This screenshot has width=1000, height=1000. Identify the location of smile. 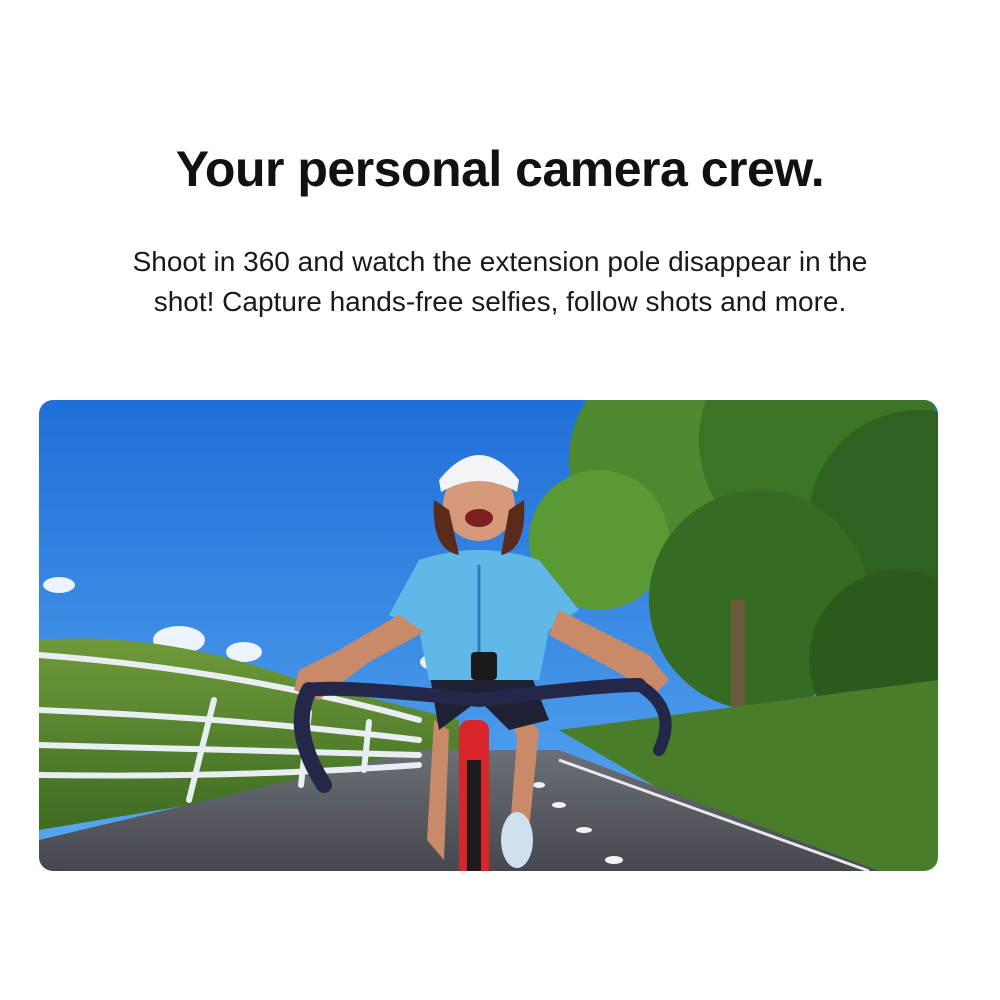
(479, 518).